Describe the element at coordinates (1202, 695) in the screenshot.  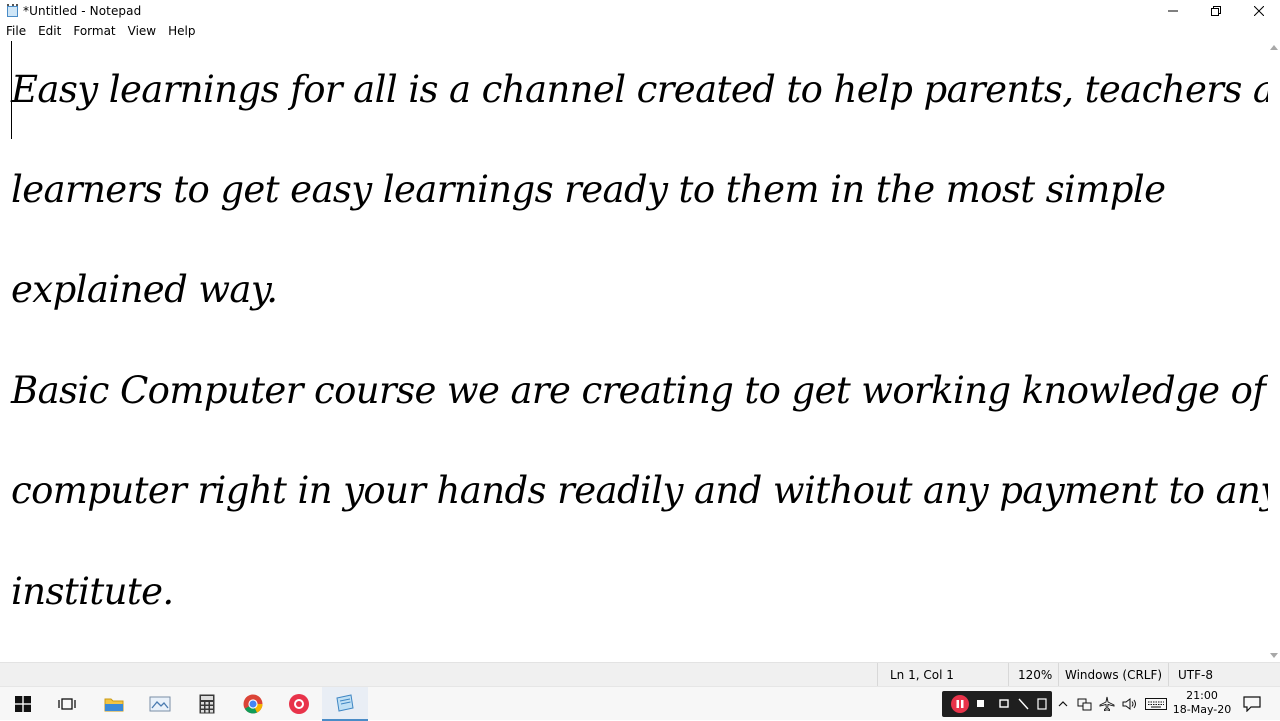
I see `clock-time: 21:00` at that location.